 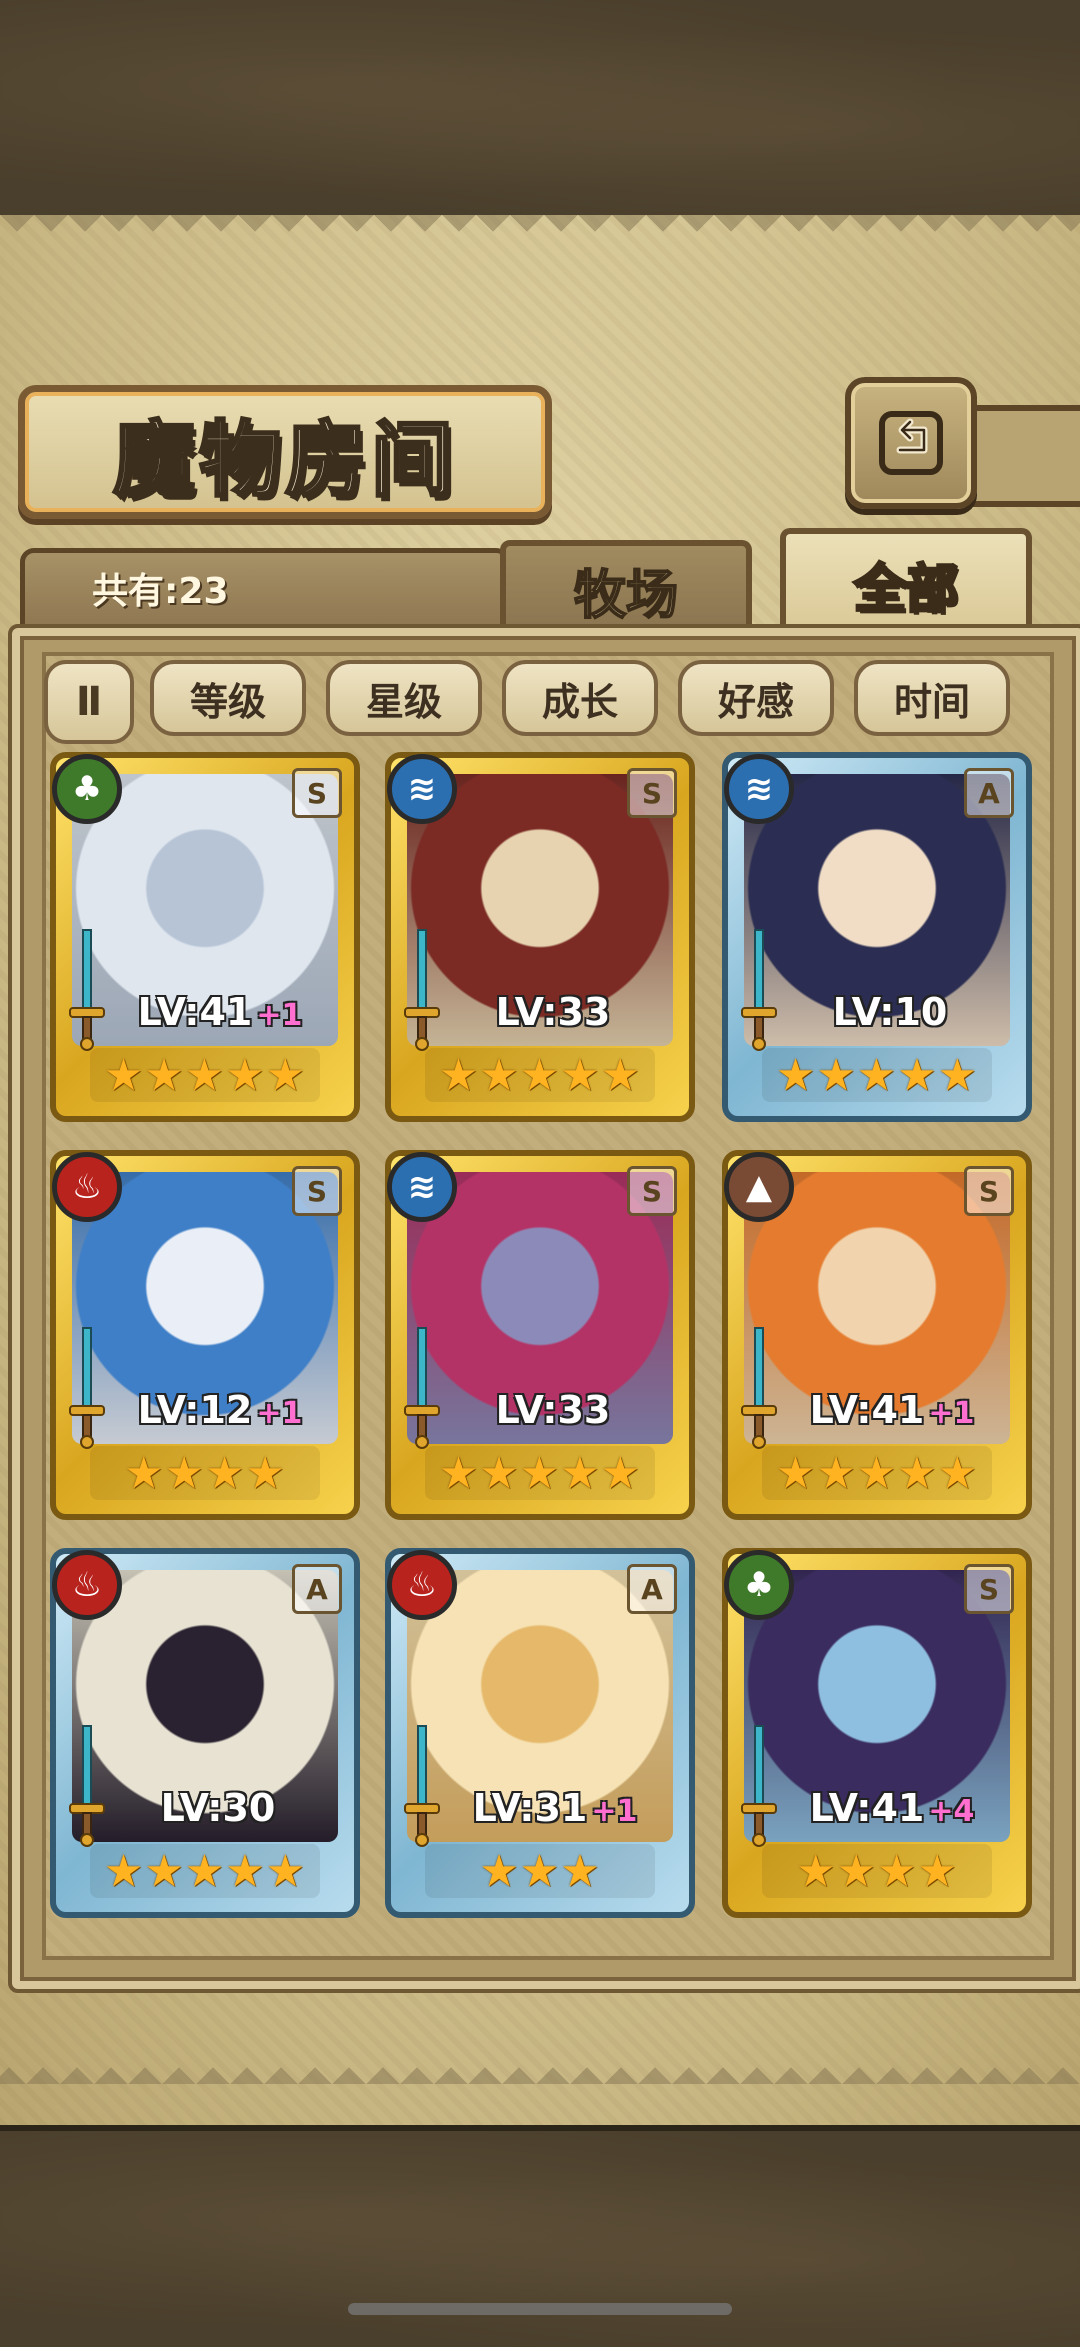 What do you see at coordinates (195, 1410) in the screenshot?
I see `level-value: LV:12` at bounding box center [195, 1410].